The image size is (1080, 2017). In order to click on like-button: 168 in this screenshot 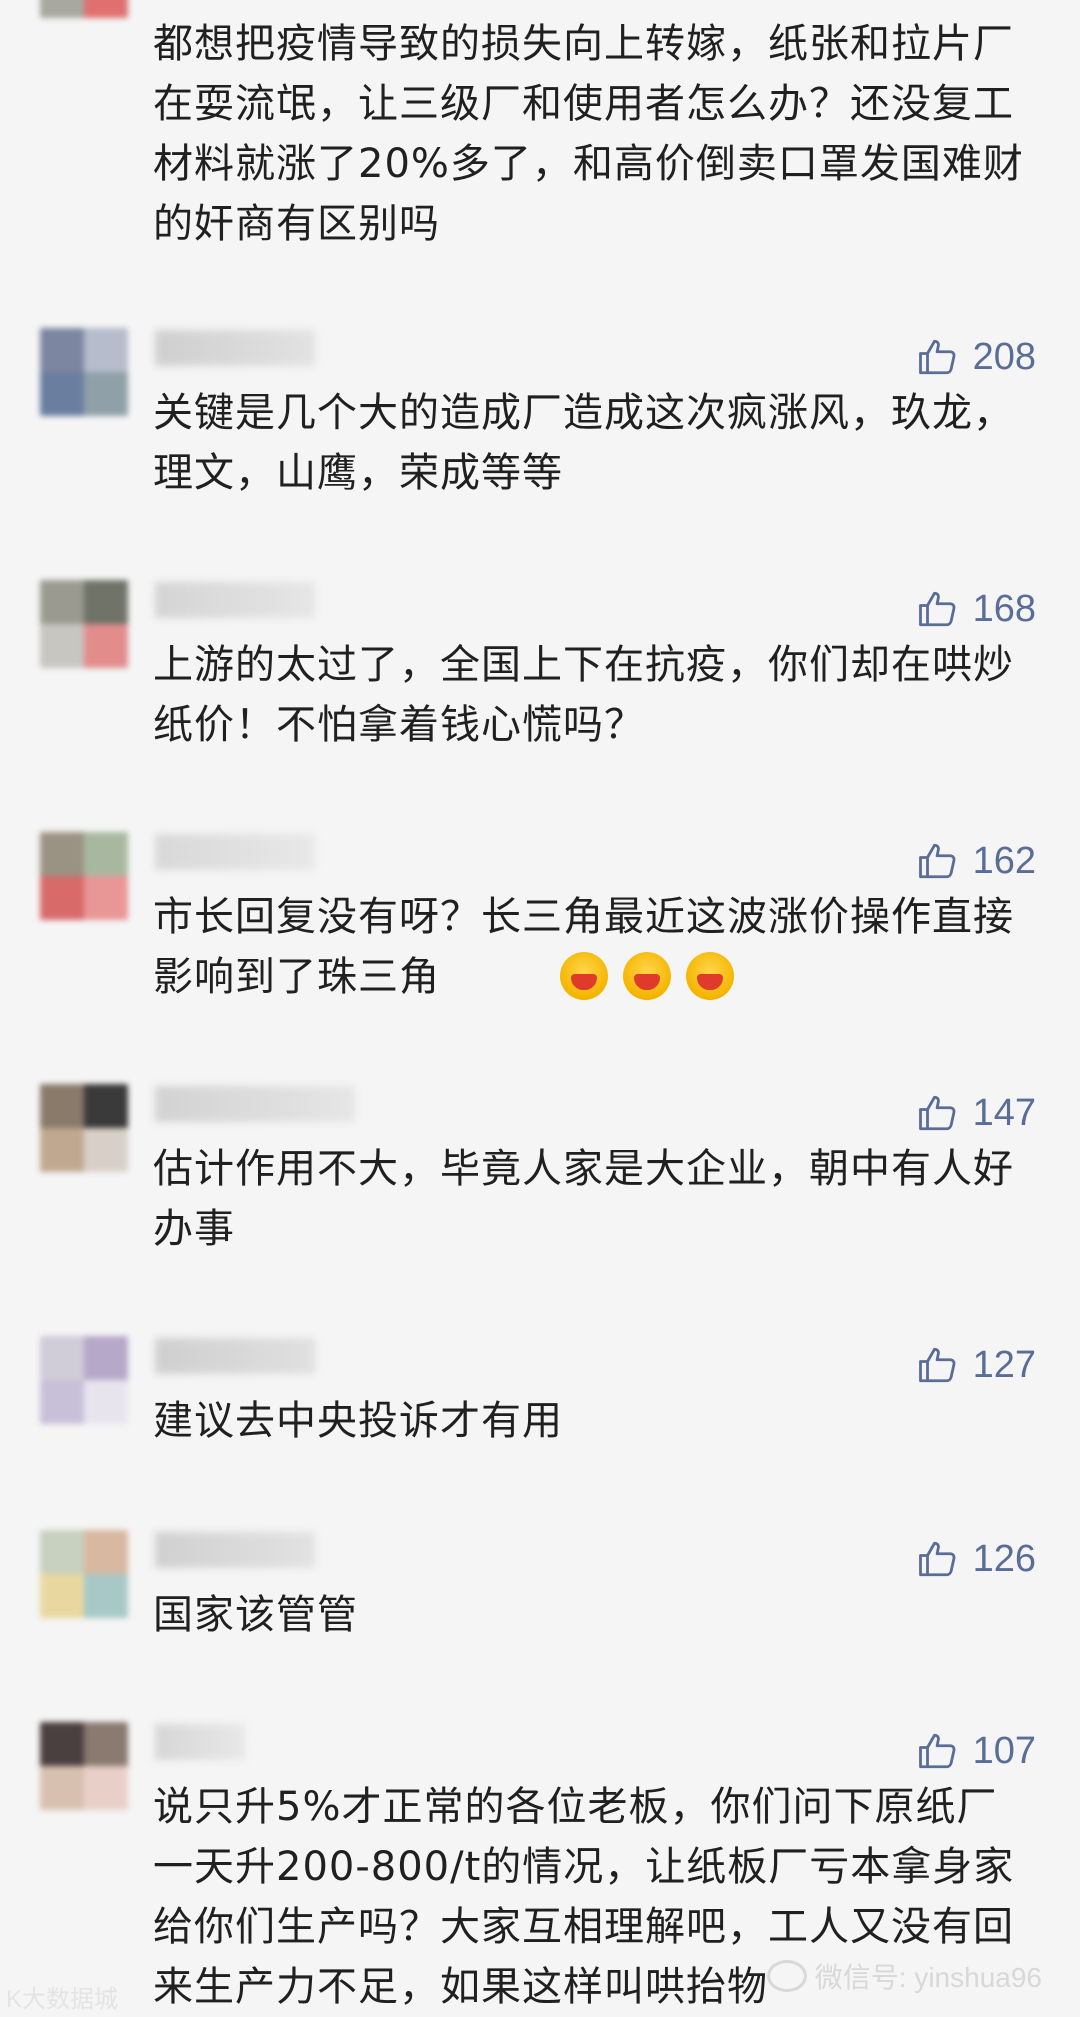, I will do `click(976, 609)`.